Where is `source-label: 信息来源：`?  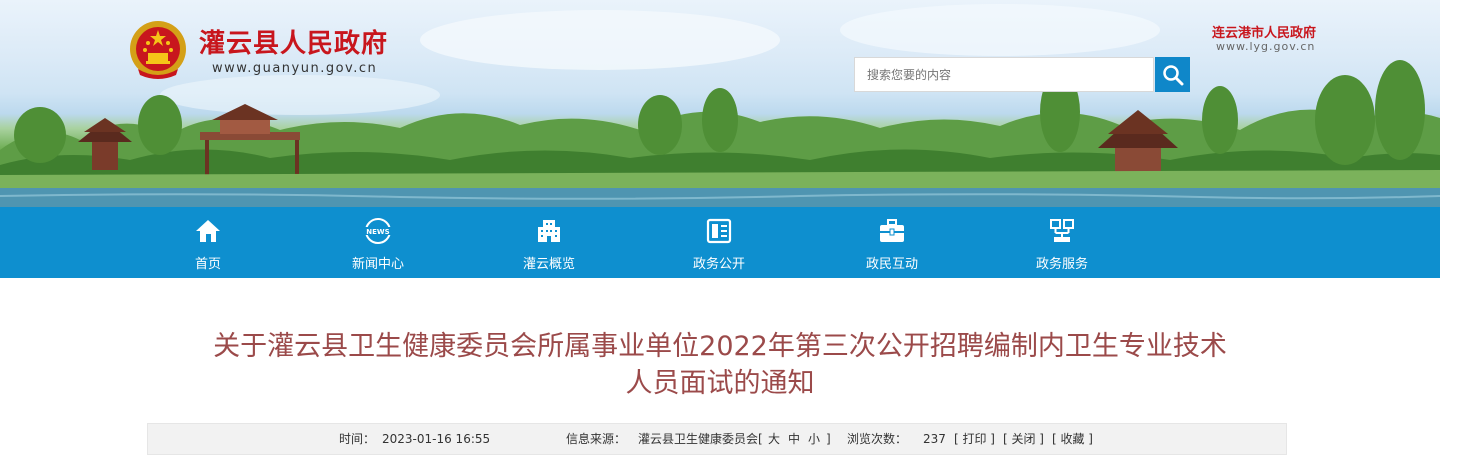 source-label: 信息来源： is located at coordinates (596, 439).